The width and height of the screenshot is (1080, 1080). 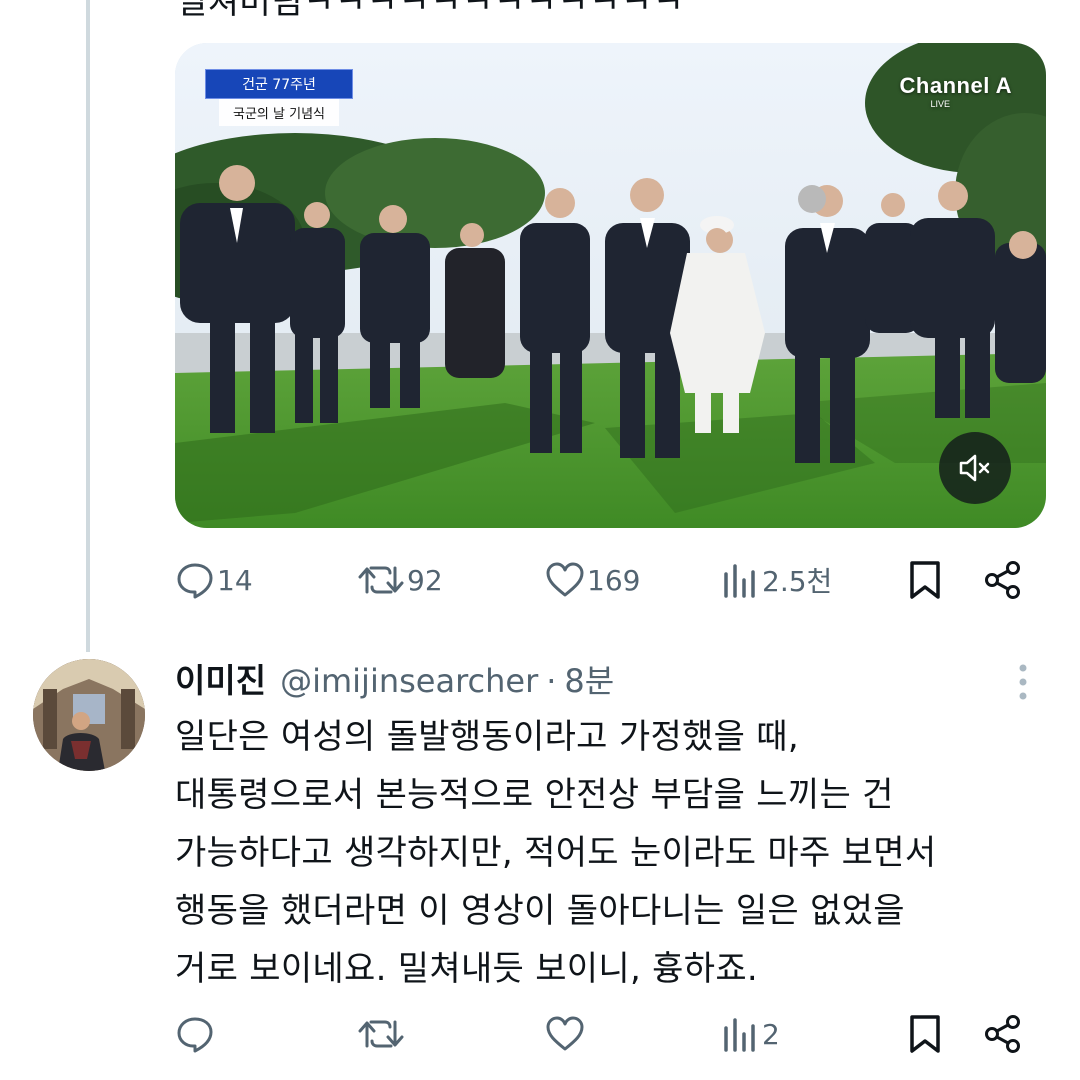 I want to click on previous-tweet-actions: 14 92 169 2.5천, so click(x=610, y=580).